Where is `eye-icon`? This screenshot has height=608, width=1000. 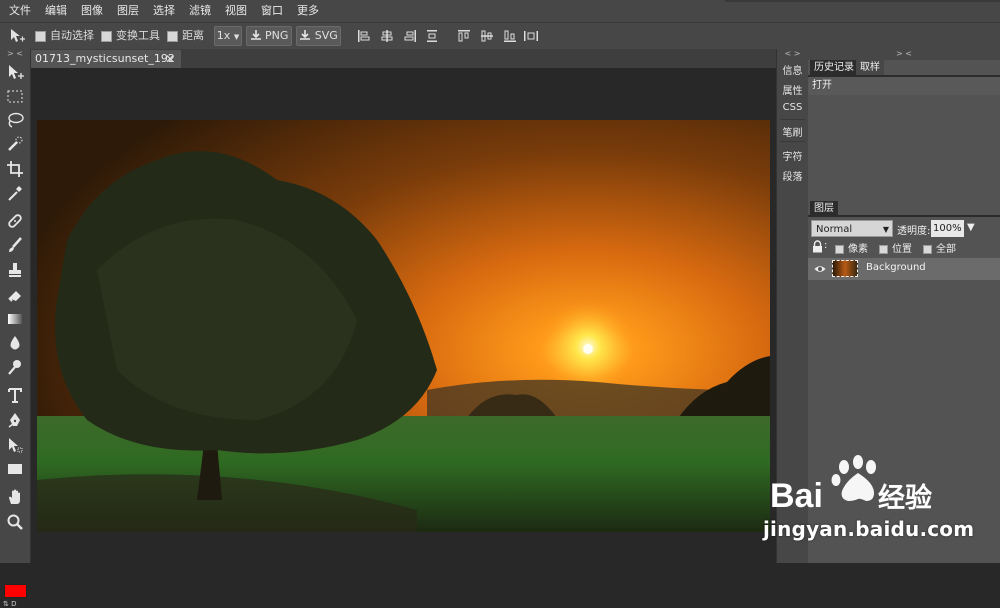
eye-icon is located at coordinates (820, 269).